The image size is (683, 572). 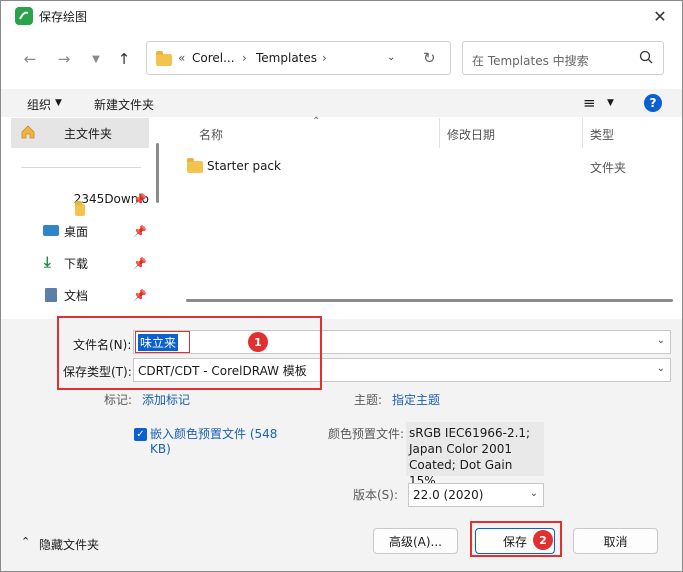 What do you see at coordinates (30, 59) in the screenshot?
I see `back-arrow-icon: ←` at bounding box center [30, 59].